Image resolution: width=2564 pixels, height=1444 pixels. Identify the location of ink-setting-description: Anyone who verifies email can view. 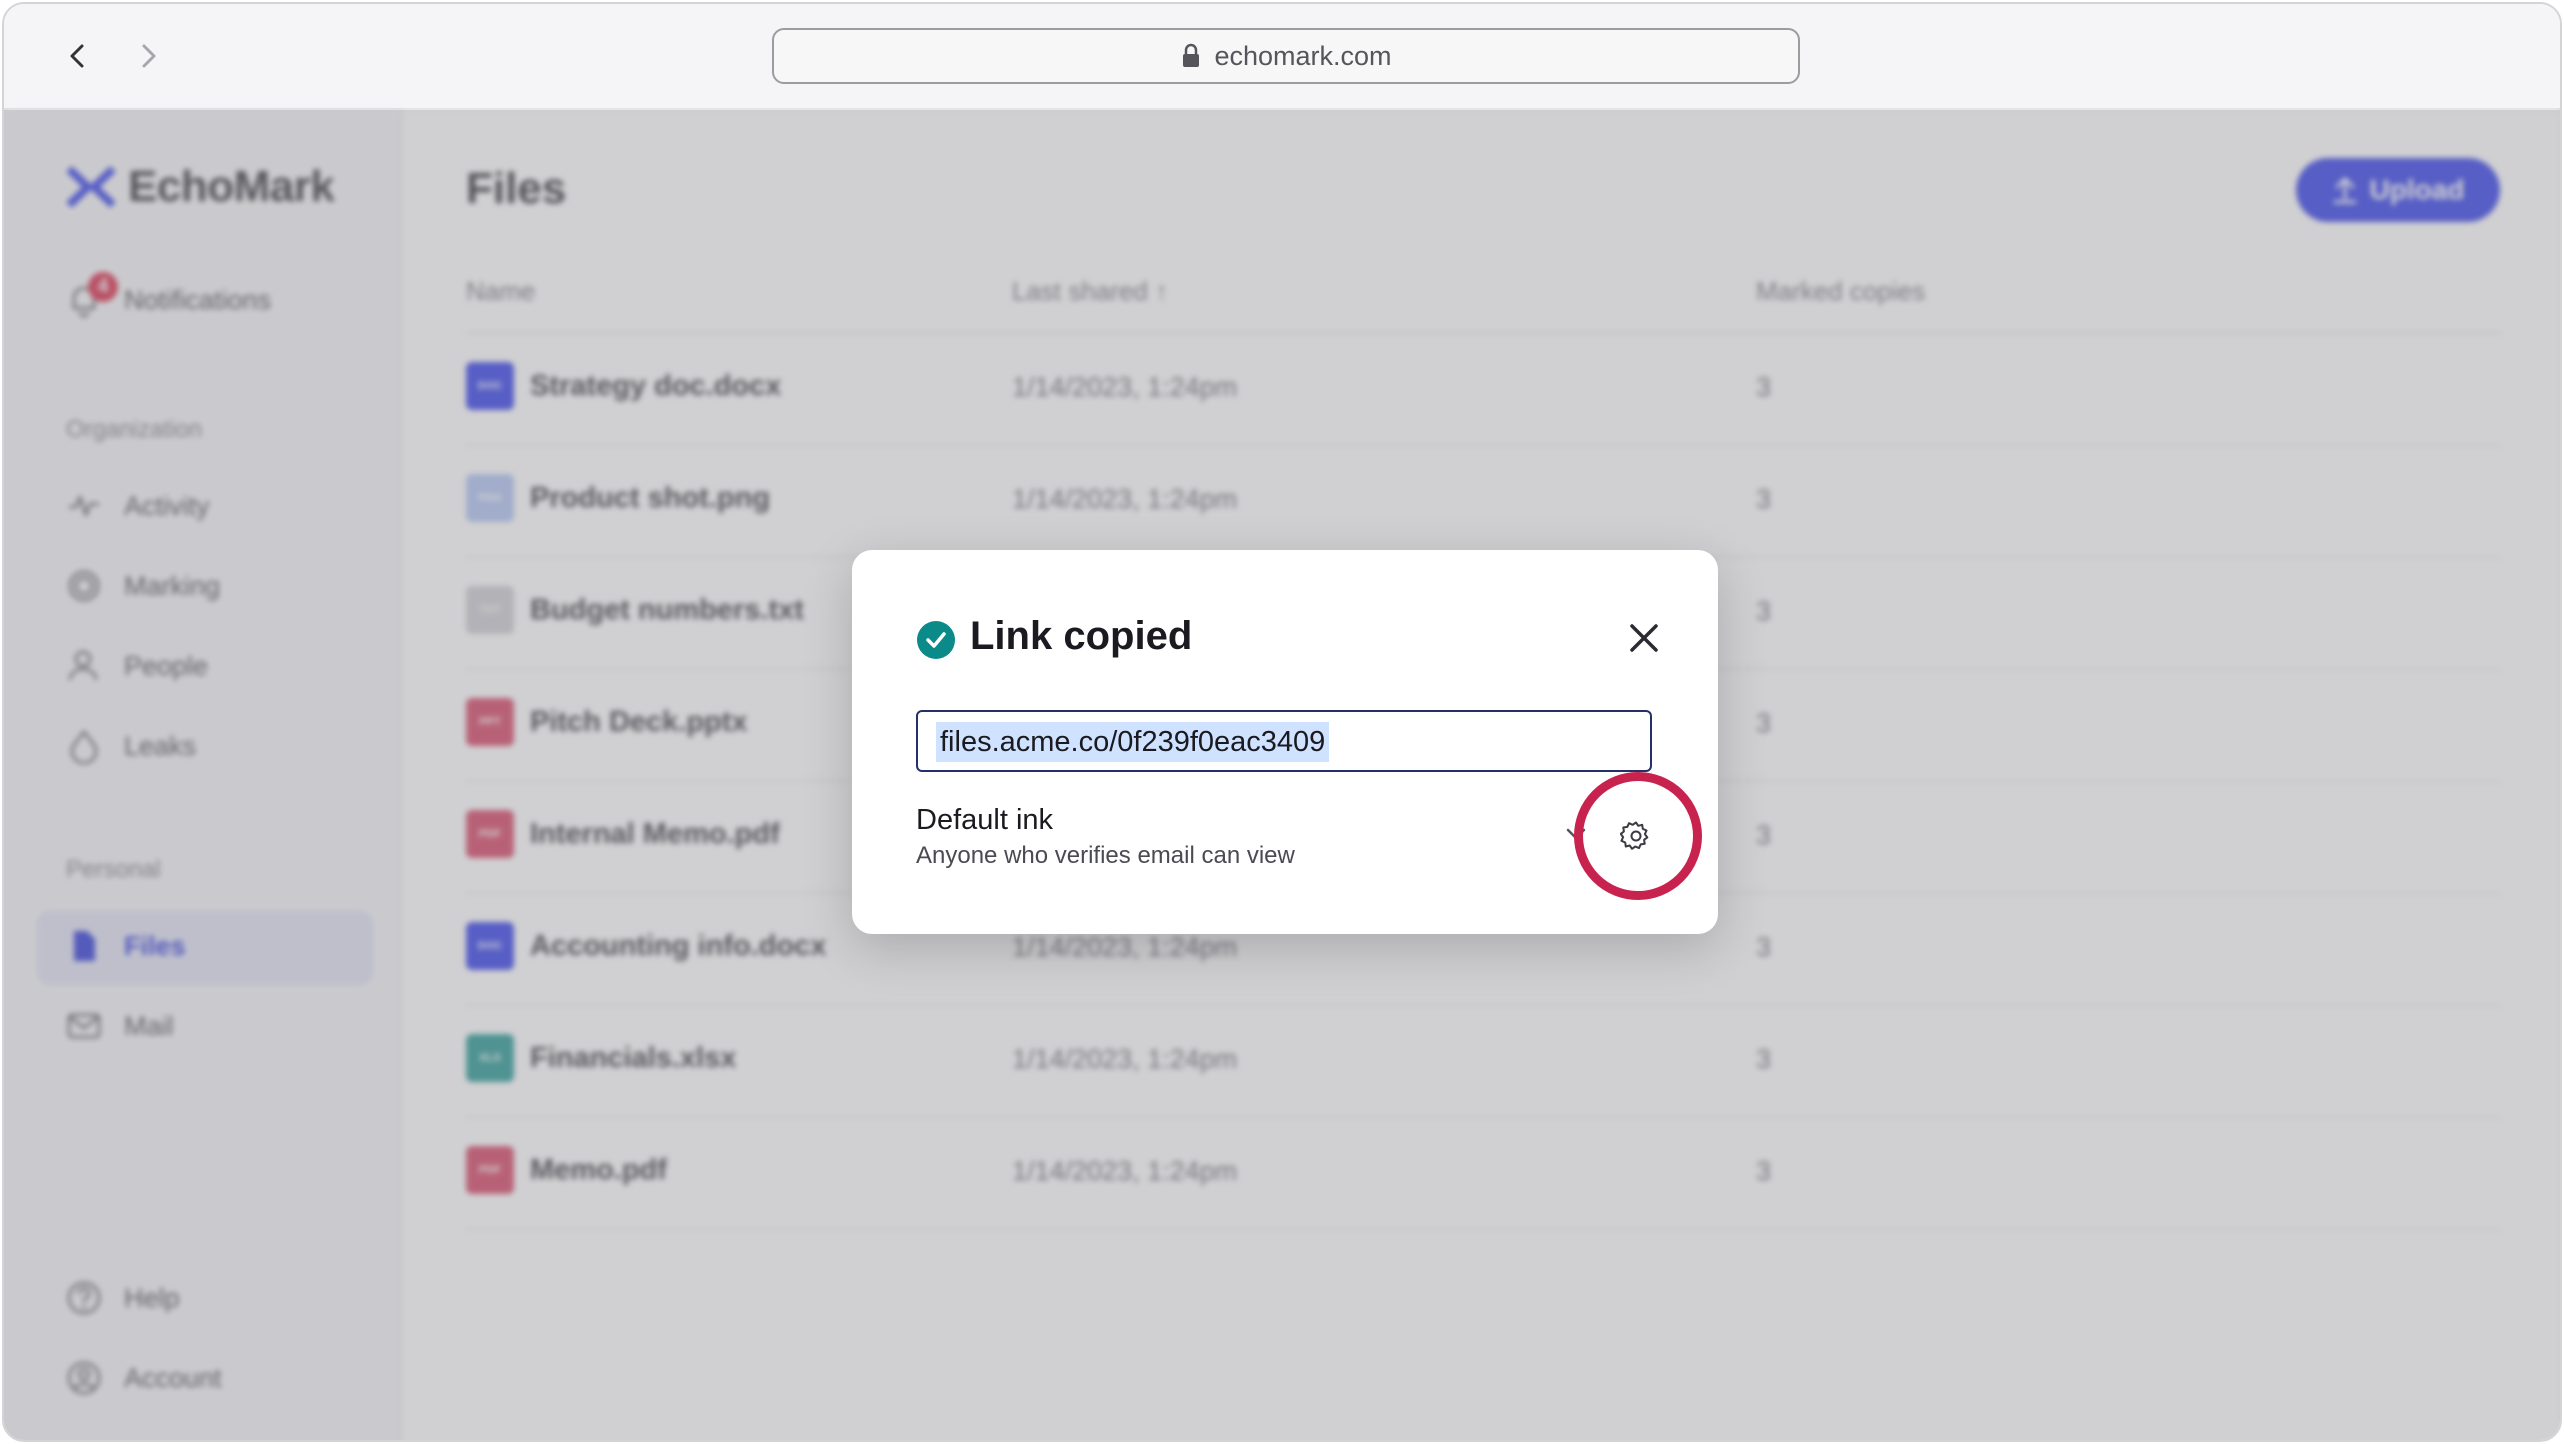
(1105, 855).